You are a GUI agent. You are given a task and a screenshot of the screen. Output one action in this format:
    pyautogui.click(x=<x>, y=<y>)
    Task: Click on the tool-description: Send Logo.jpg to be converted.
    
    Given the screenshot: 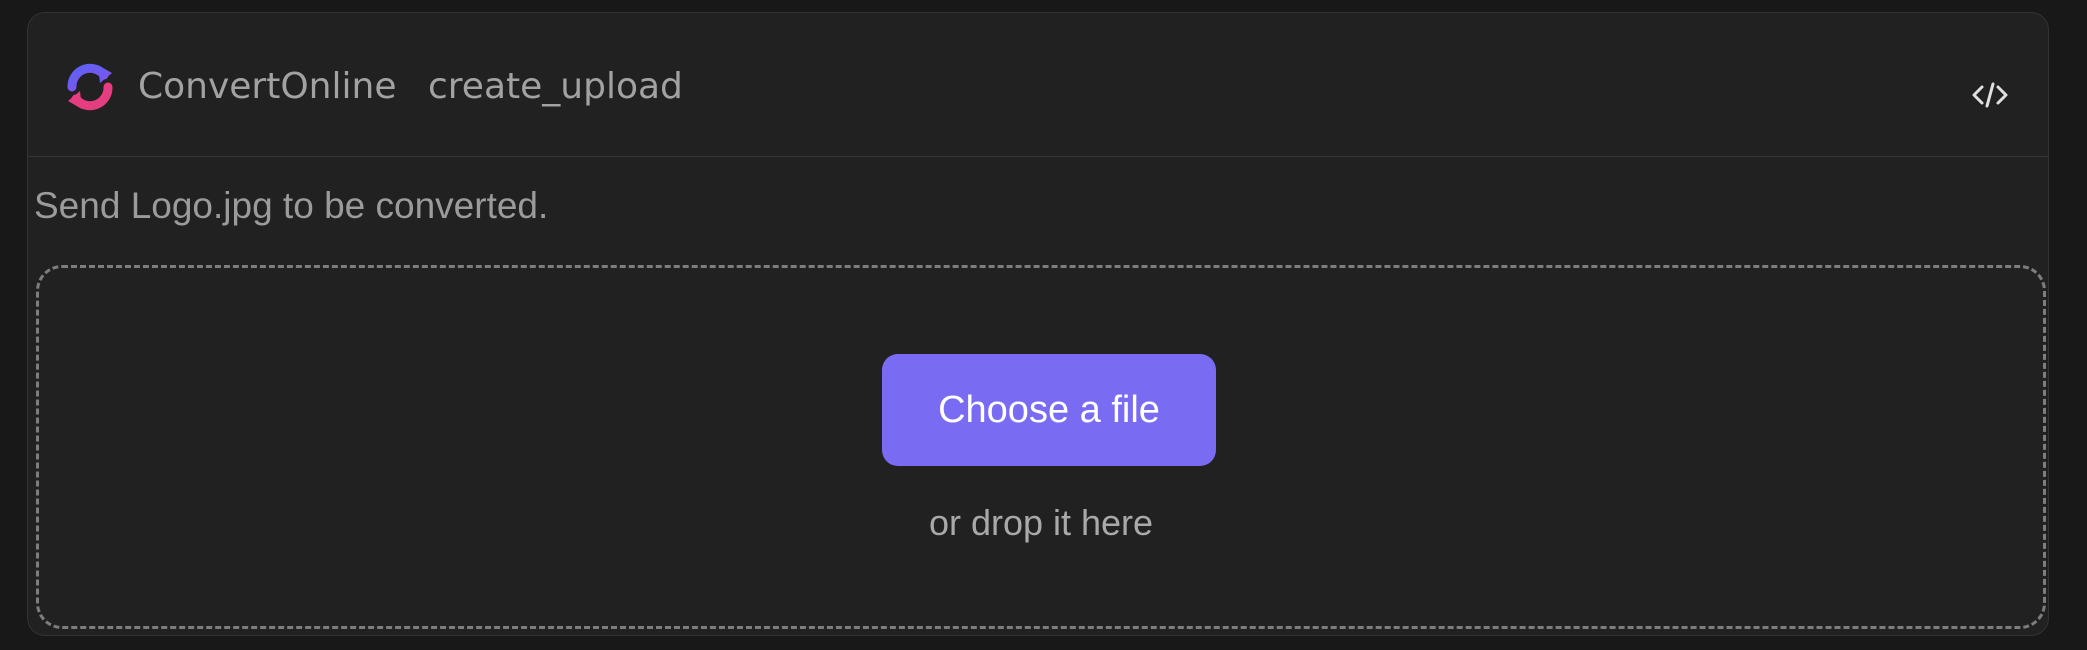 What is the action you would take?
    pyautogui.click(x=291, y=205)
    